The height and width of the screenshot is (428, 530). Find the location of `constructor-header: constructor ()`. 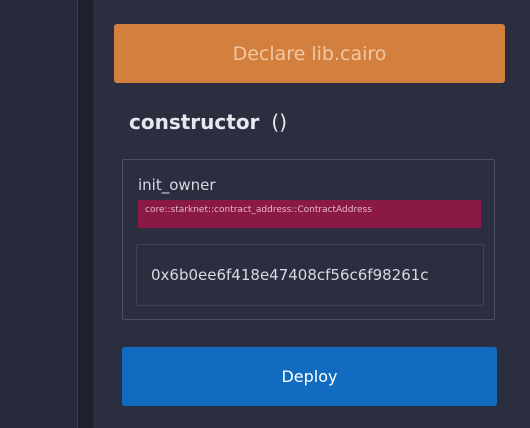

constructor-header: constructor () is located at coordinates (208, 122).